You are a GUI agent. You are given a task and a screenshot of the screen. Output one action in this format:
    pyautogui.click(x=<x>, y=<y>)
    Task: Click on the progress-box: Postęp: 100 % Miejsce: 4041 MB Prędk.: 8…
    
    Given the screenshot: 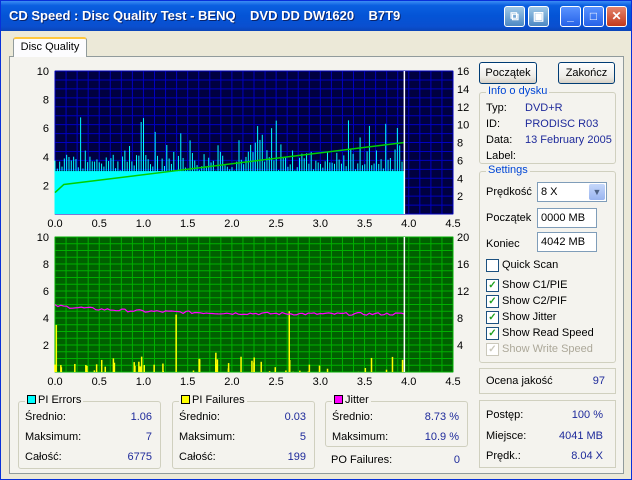 What is the action you would take?
    pyautogui.click(x=547, y=434)
    